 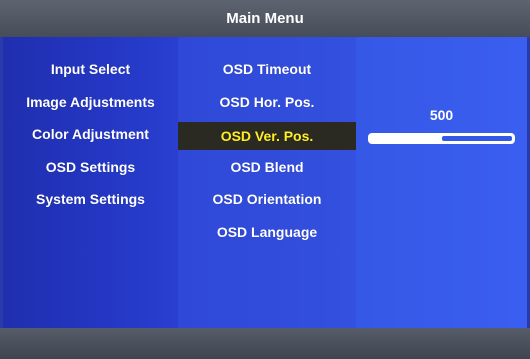 I want to click on submenu-item-label: OSD Ver. Pos., so click(x=267, y=136).